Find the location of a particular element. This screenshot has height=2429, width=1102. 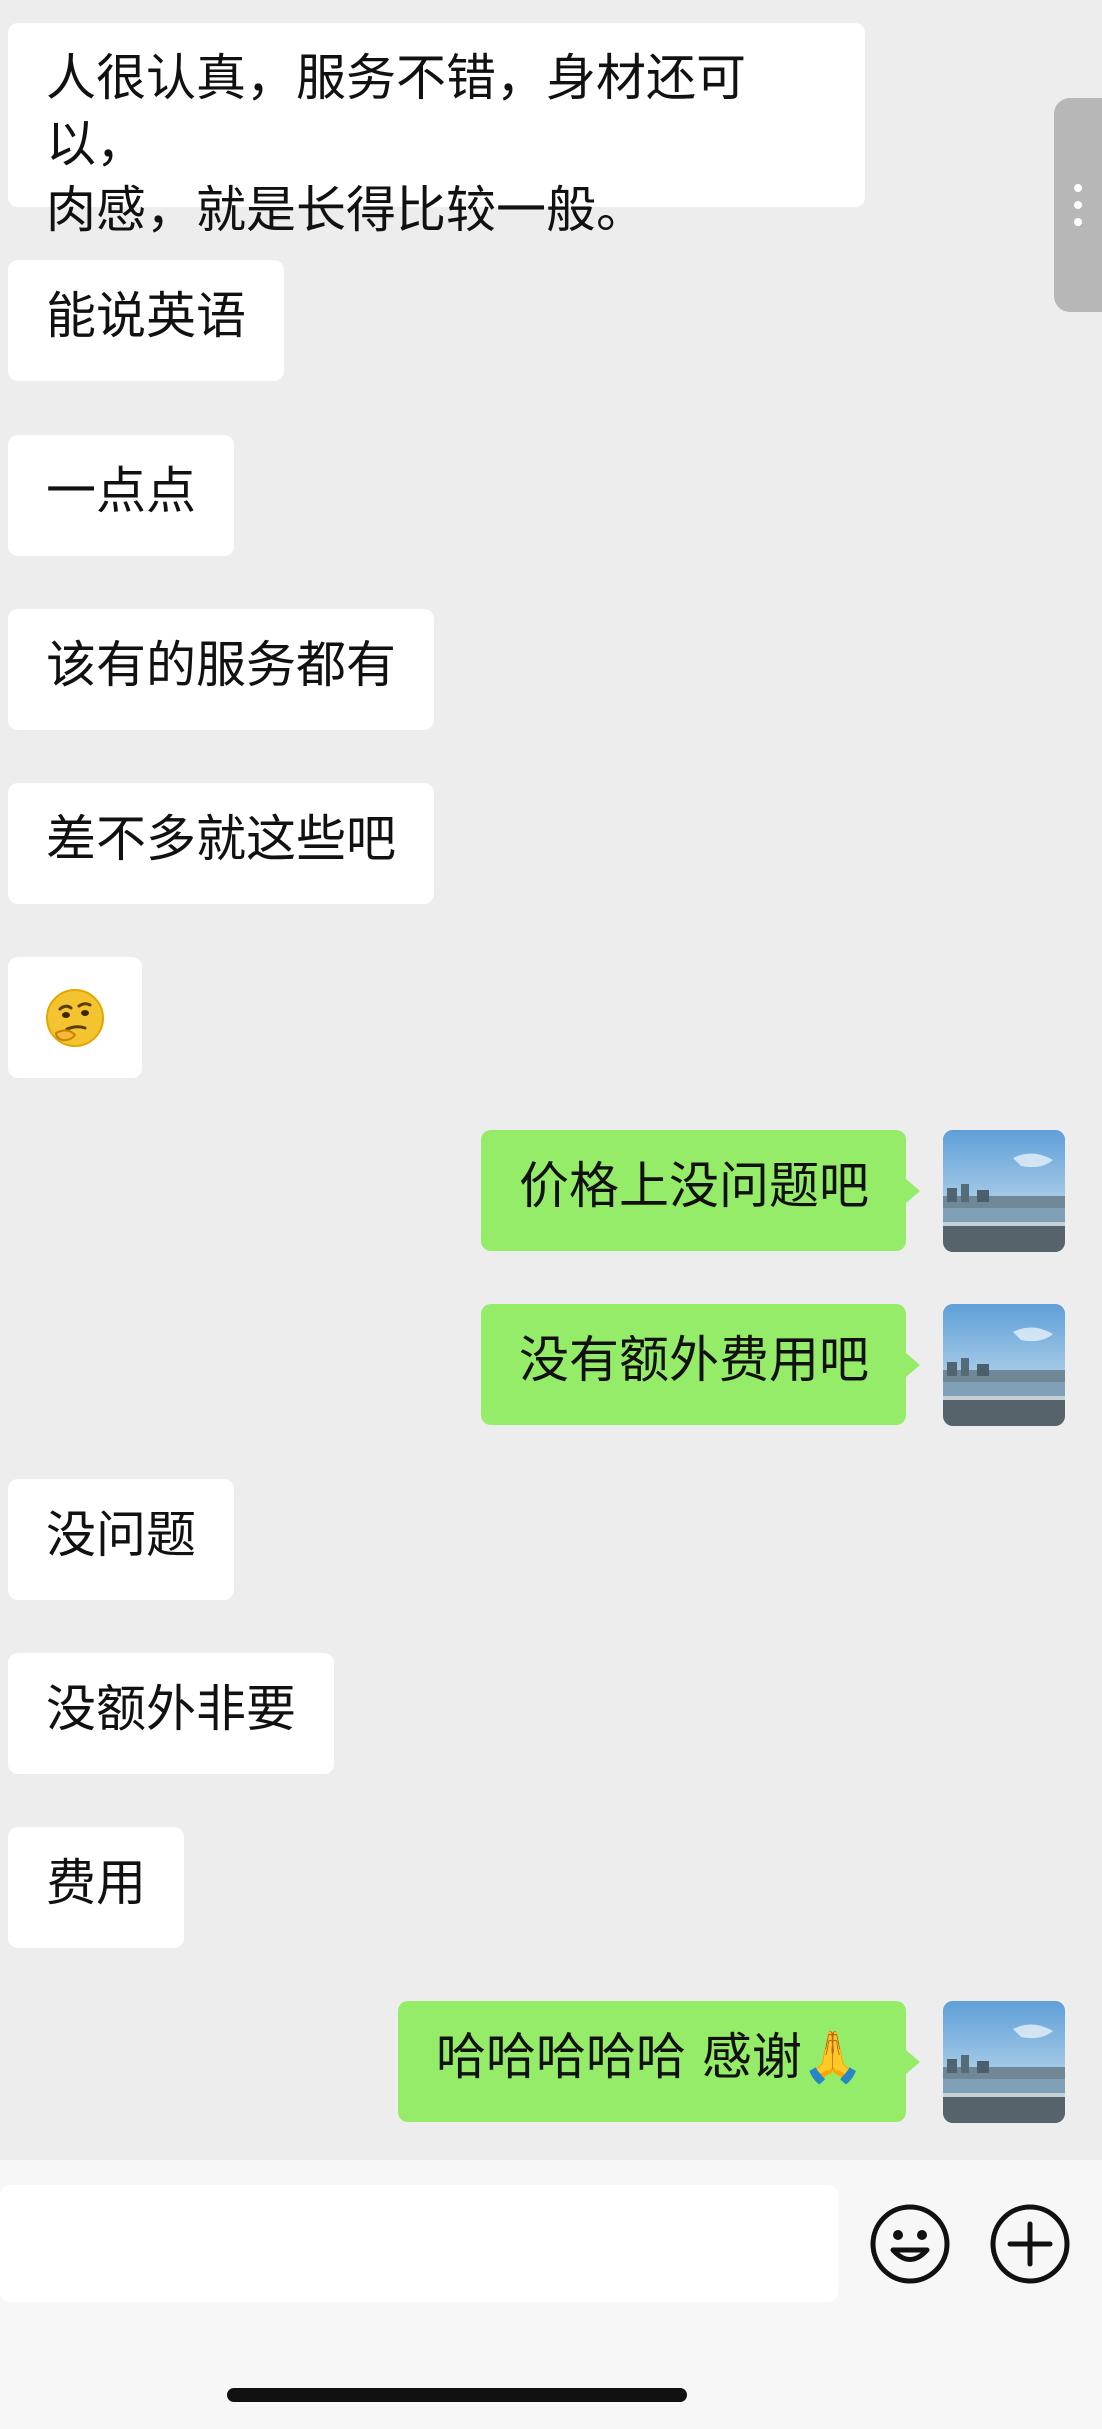

plus-circle-icon is located at coordinates (1030, 2244).